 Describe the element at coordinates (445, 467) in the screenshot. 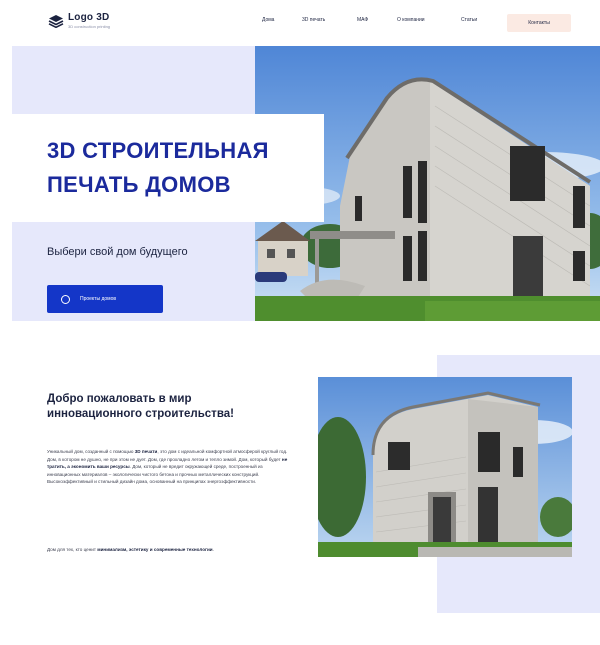

I see `about-house-photo` at that location.